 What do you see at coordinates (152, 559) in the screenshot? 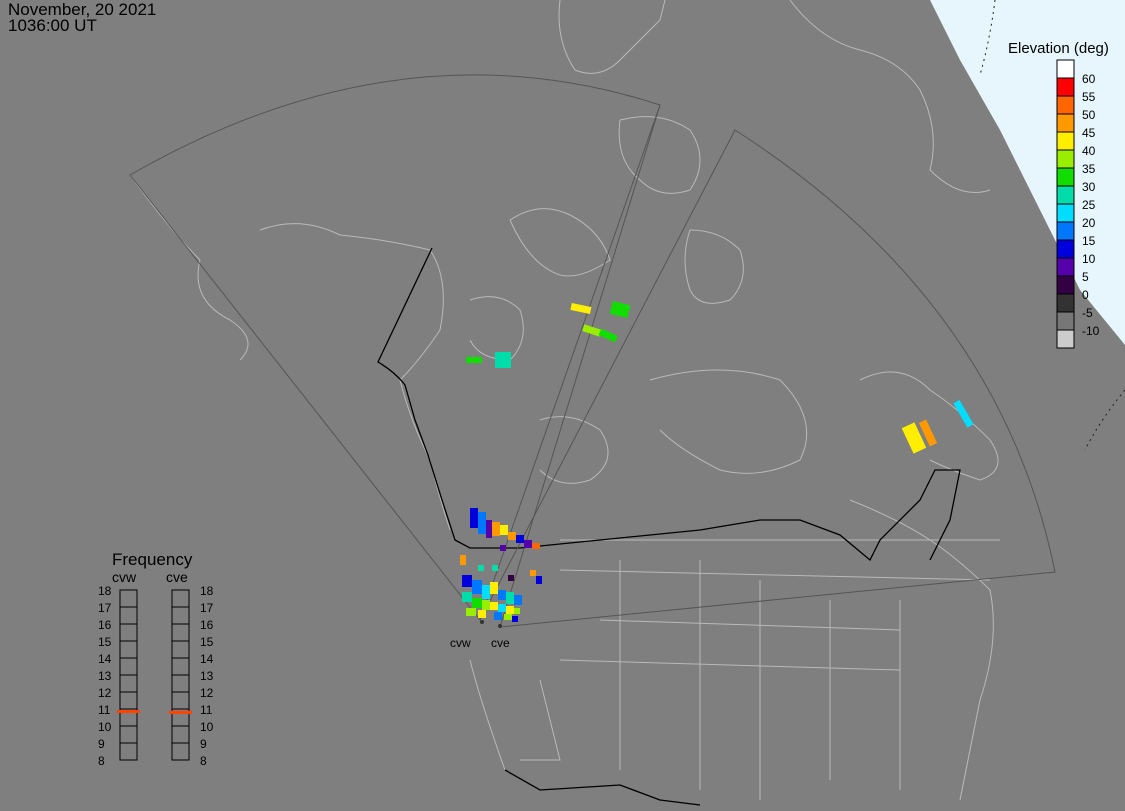
I see `frequency-title: Frequency` at bounding box center [152, 559].